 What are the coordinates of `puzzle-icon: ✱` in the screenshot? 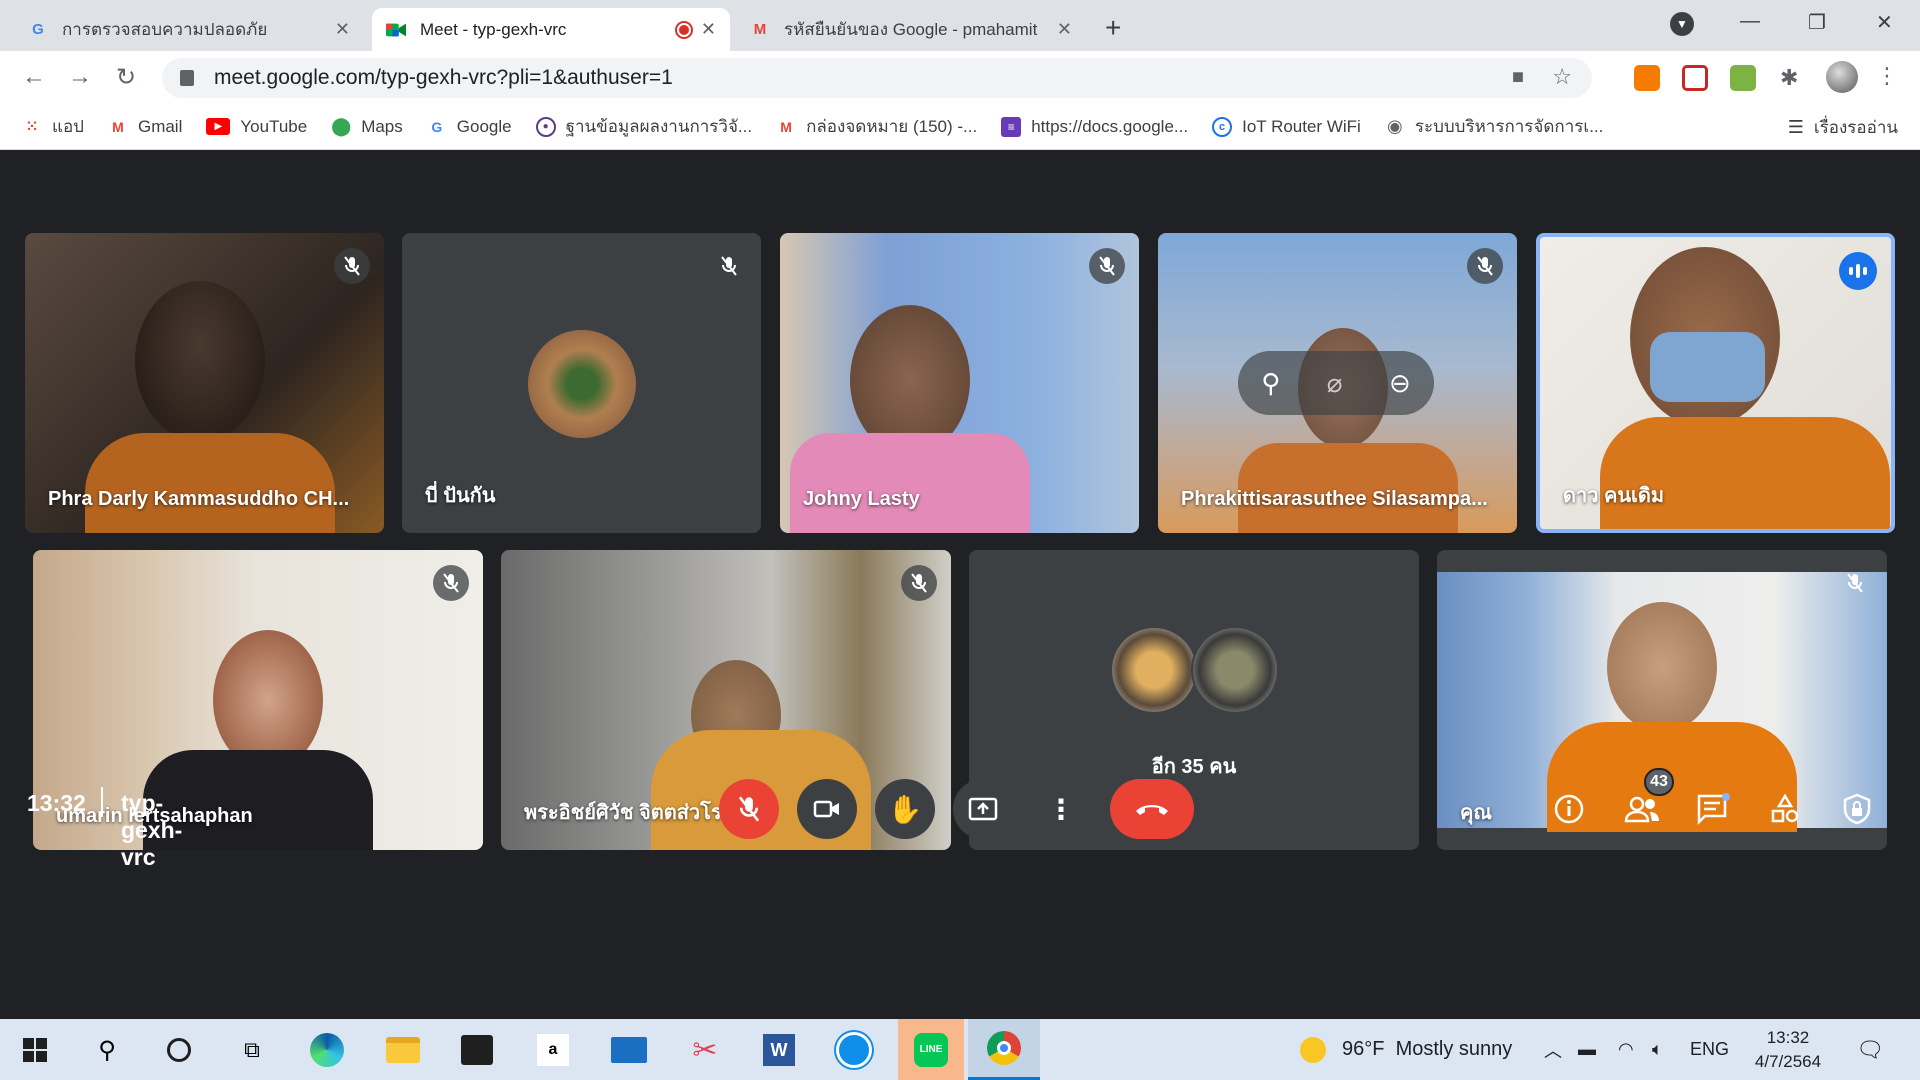 It's located at (1793, 78).